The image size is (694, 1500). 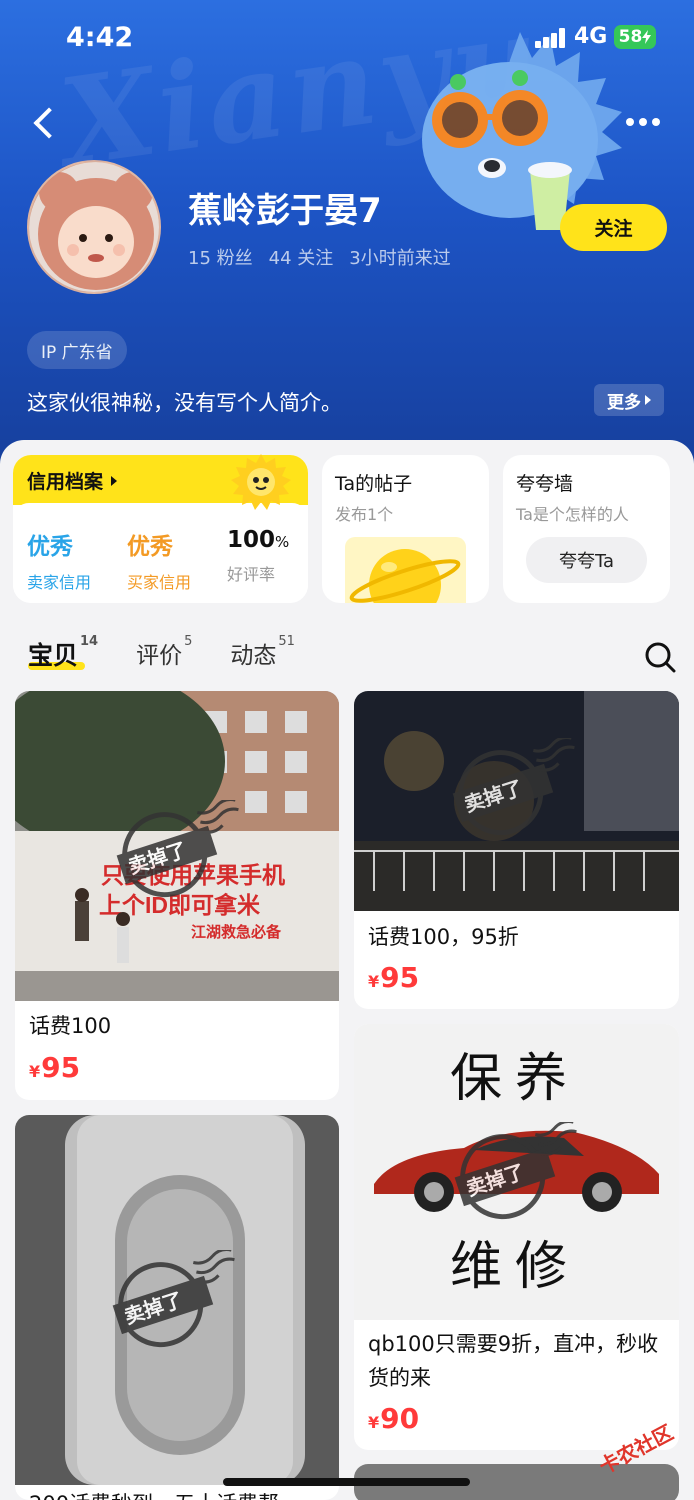 I want to click on praise-button: 夸夸Ta, so click(x=586, y=560).